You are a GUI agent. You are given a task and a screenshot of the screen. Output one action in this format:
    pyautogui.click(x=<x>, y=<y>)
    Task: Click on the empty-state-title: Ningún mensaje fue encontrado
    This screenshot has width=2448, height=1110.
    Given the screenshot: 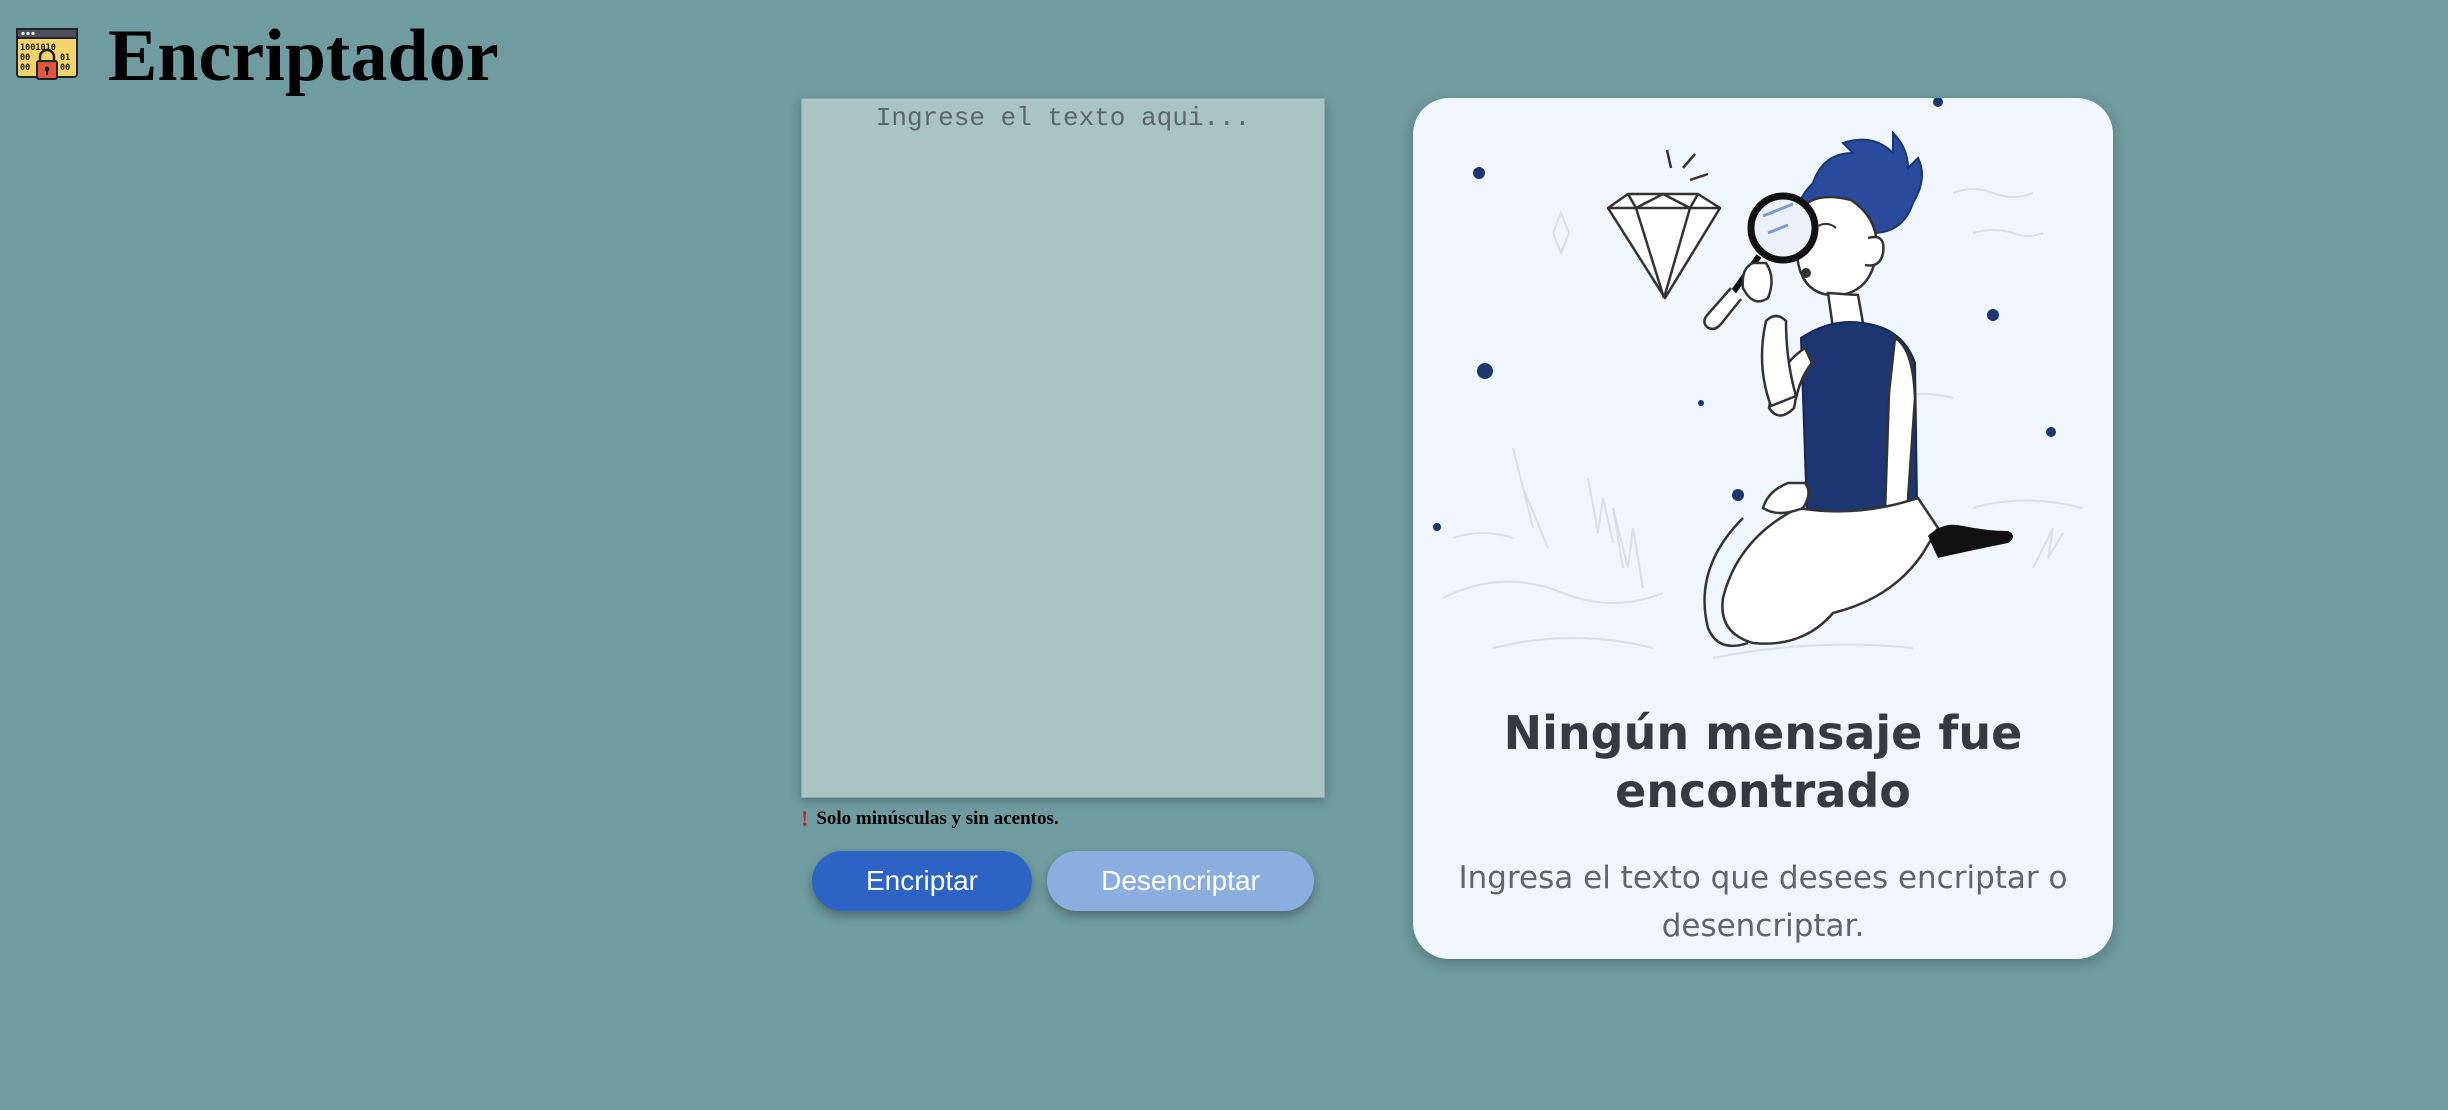 What is the action you would take?
    pyautogui.click(x=1763, y=762)
    